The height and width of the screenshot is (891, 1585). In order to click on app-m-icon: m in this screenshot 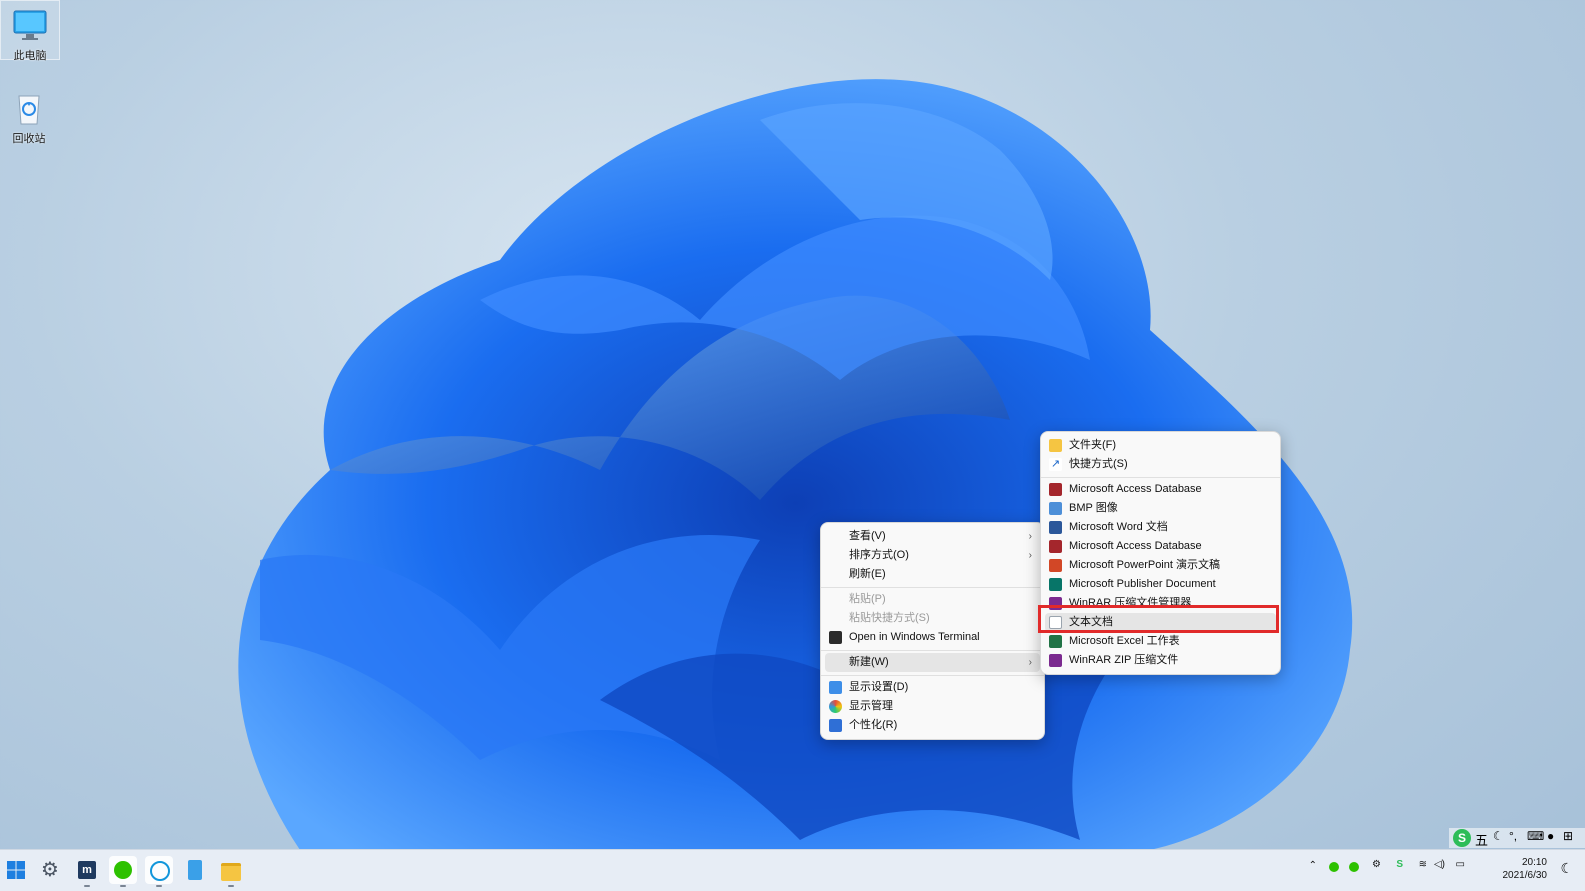, I will do `click(87, 870)`.